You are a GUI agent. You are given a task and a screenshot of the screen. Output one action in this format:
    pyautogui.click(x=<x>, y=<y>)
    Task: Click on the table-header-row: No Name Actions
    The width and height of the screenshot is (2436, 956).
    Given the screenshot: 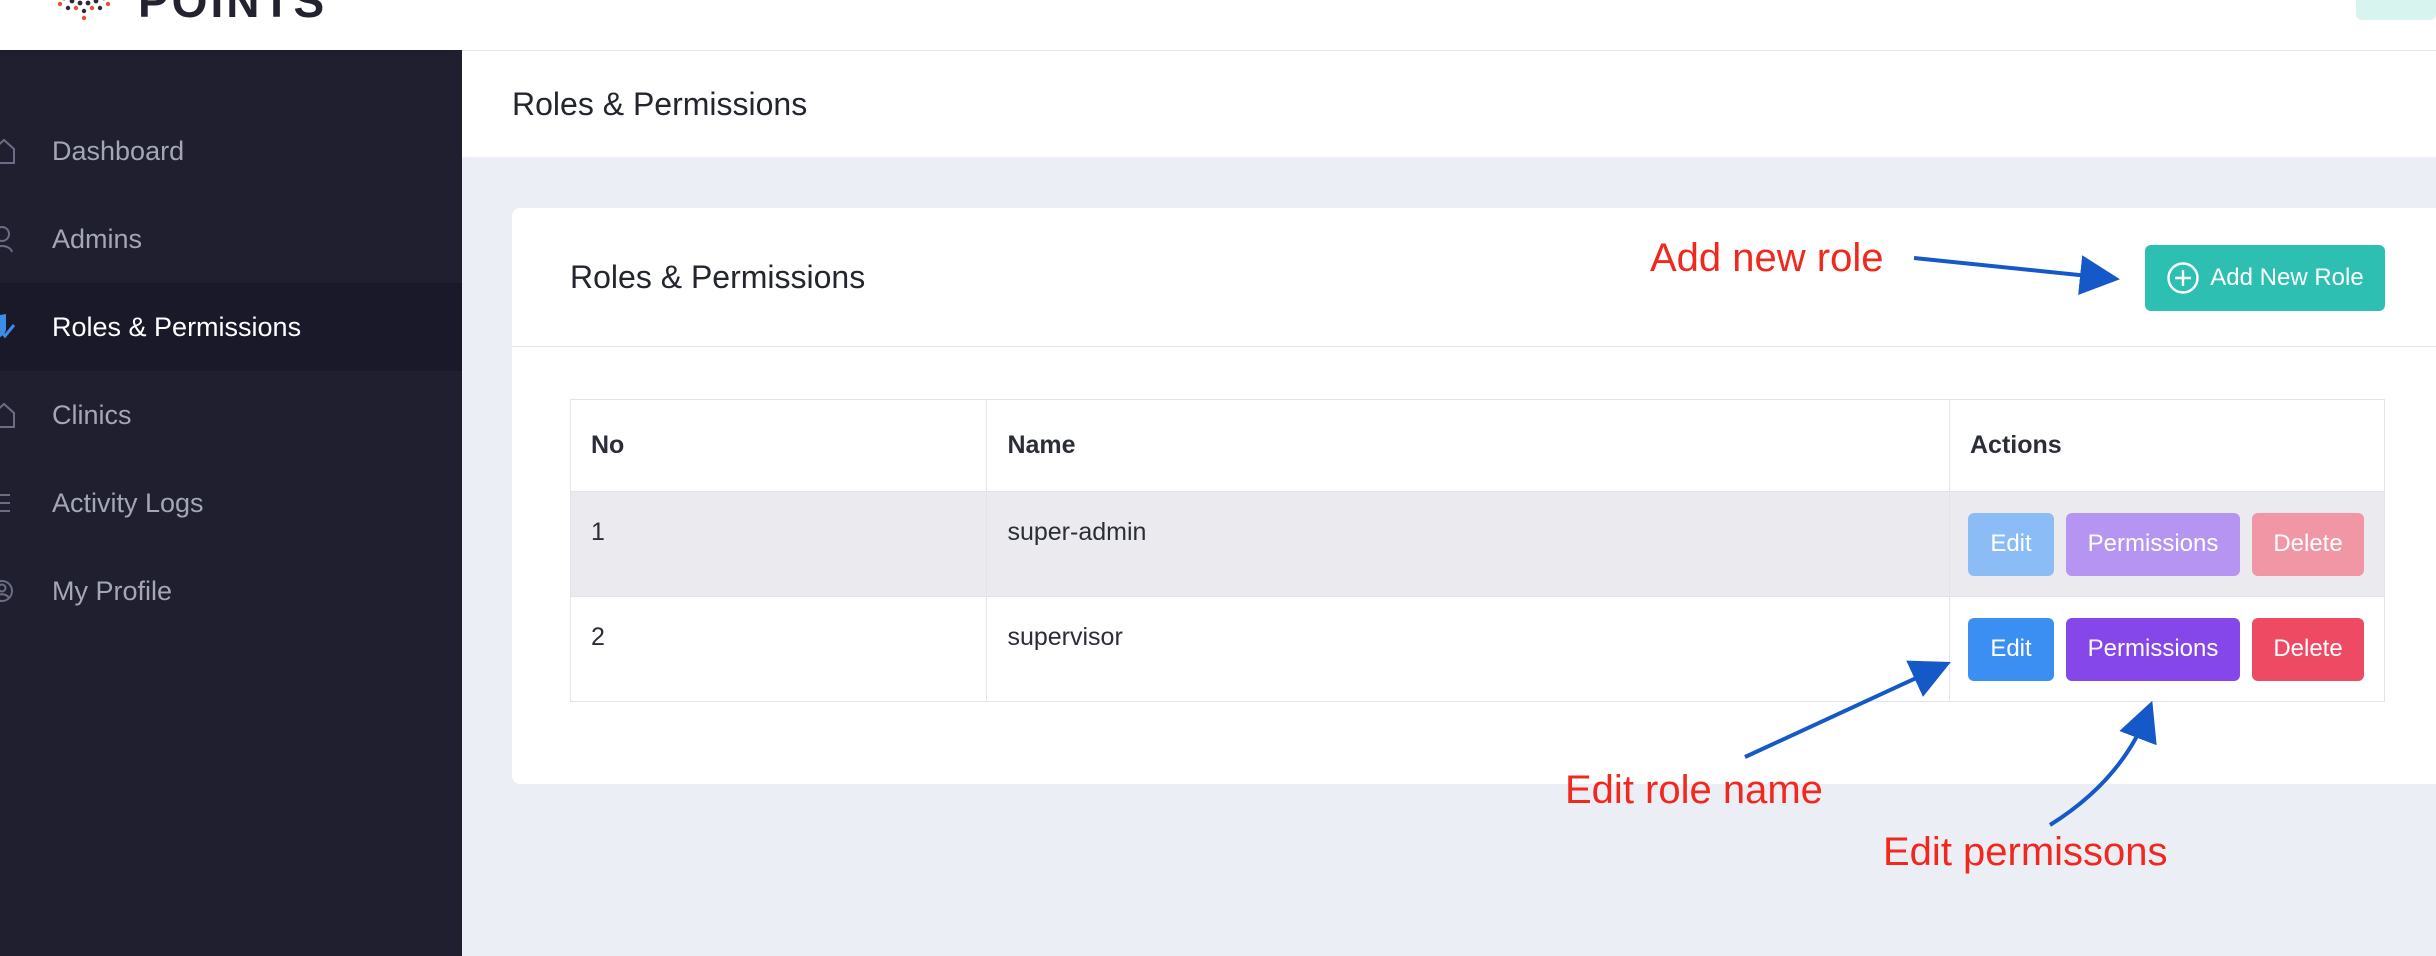 What is the action you would take?
    pyautogui.click(x=1477, y=445)
    